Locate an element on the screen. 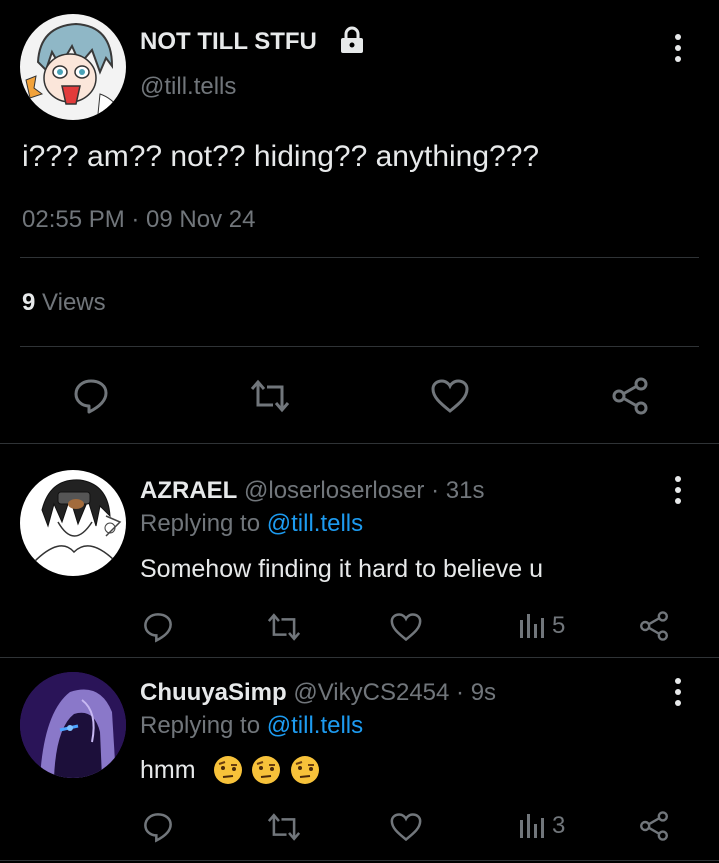  views-count: 9 is located at coordinates (29, 302).